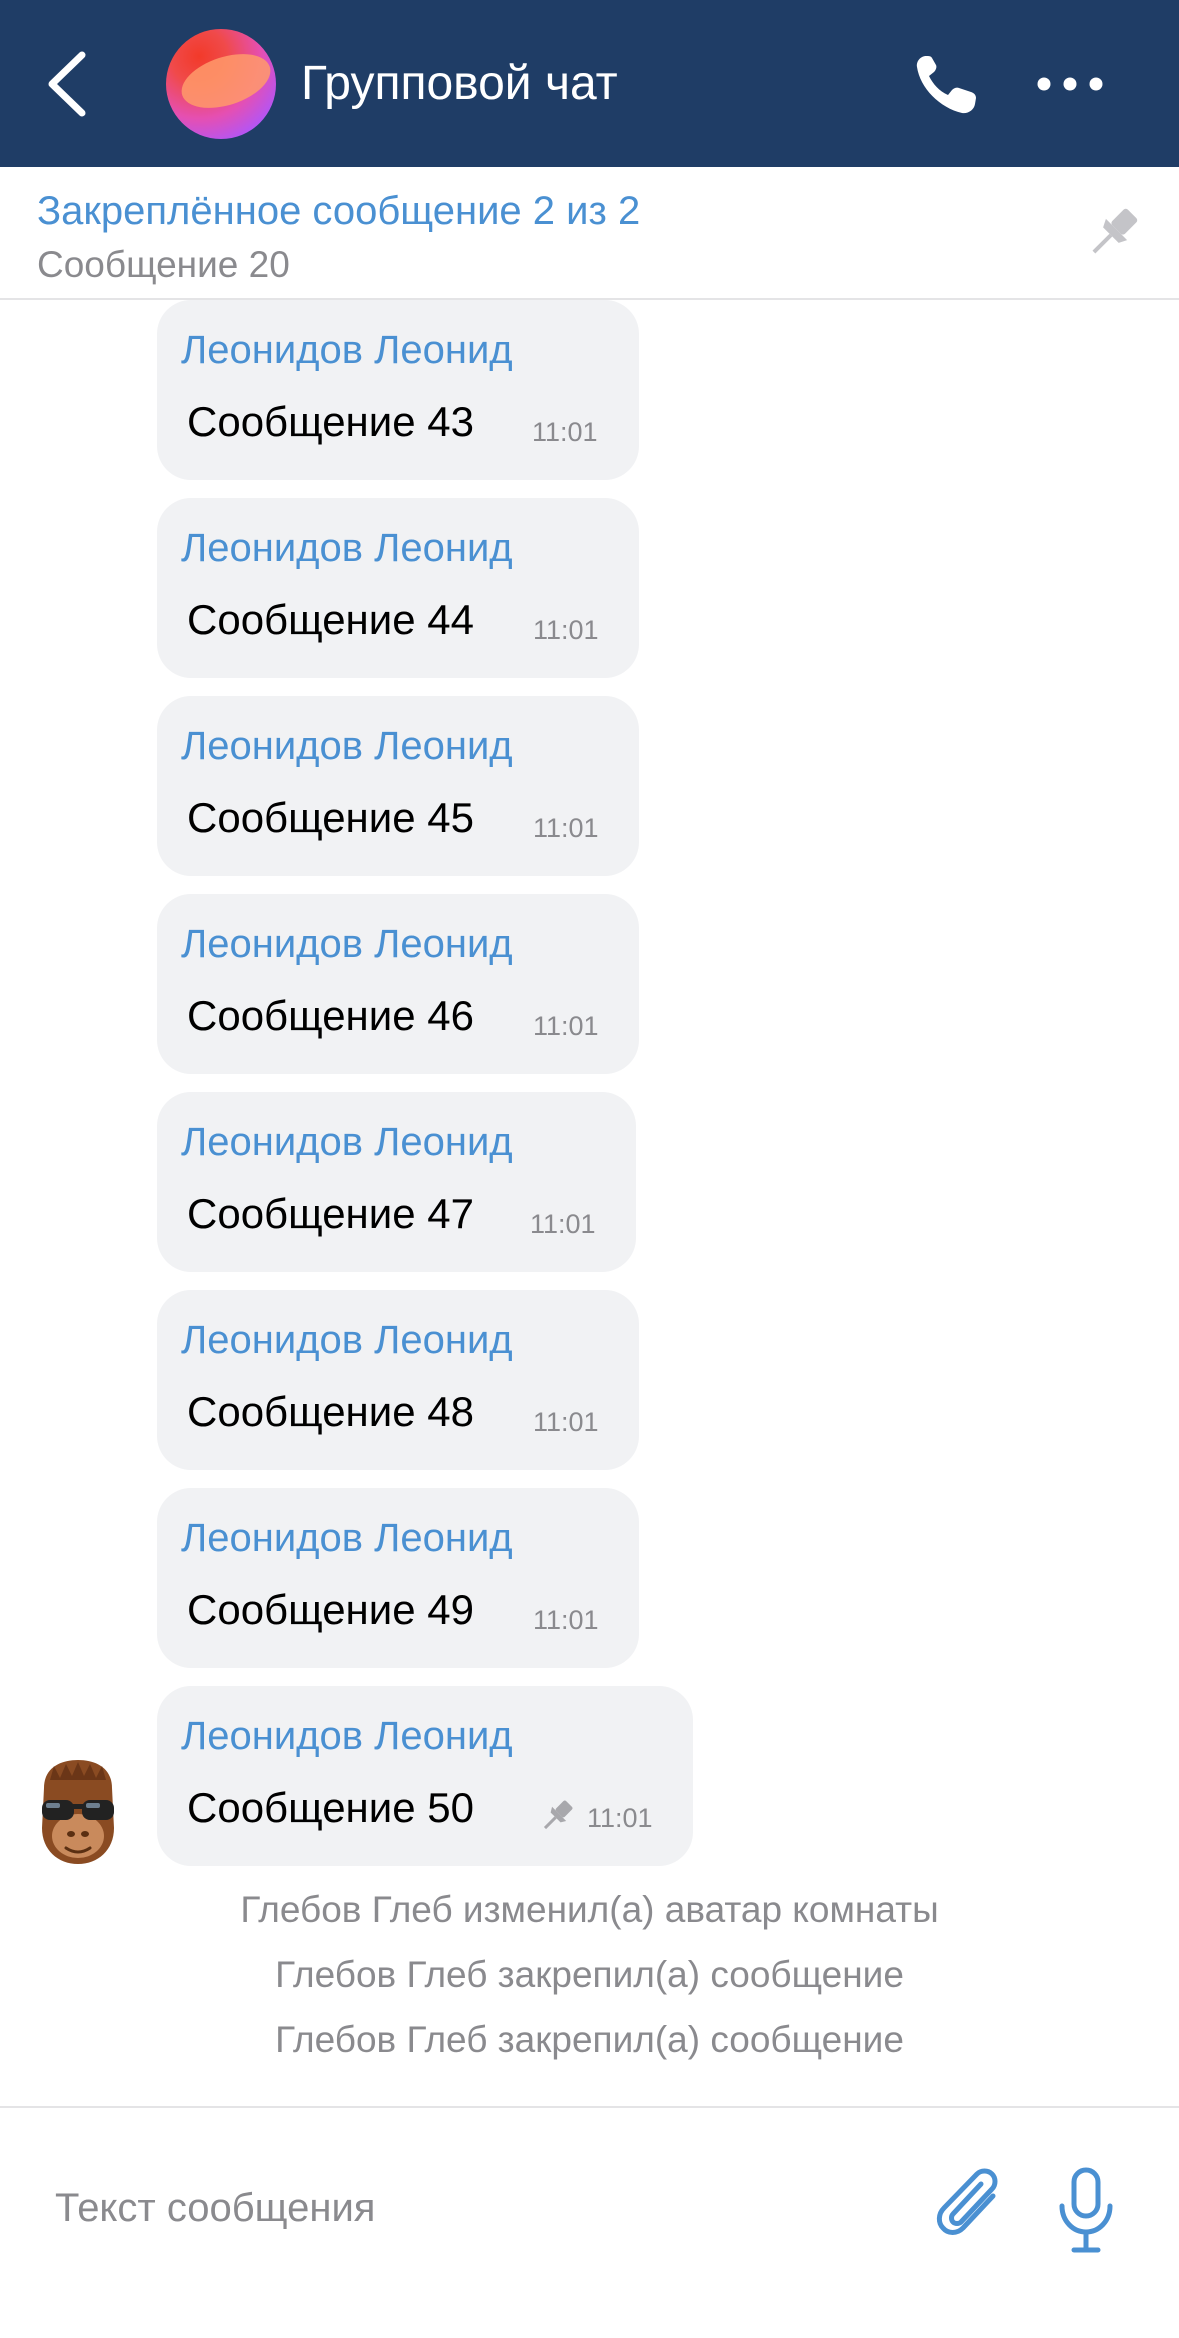 The width and height of the screenshot is (1179, 2338). I want to click on more-button, so click(1070, 84).